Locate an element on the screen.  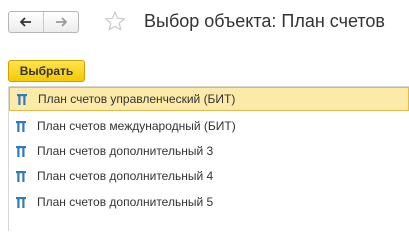
arrow-right-icon is located at coordinates (61, 22).